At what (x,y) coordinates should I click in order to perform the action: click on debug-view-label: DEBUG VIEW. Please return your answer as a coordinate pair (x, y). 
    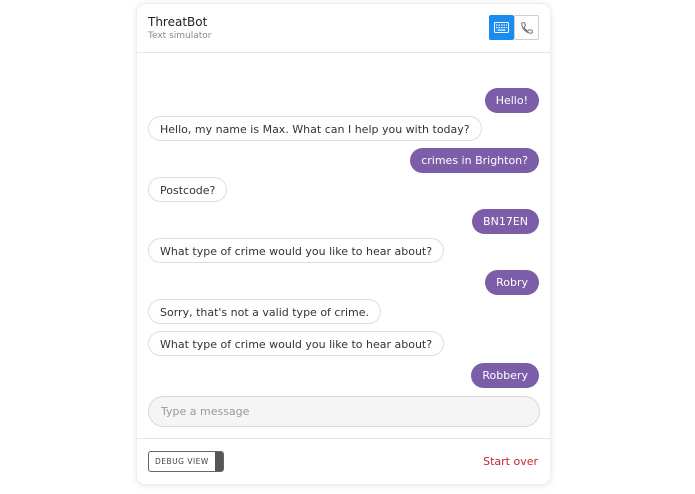
    Looking at the image, I should click on (182, 461).